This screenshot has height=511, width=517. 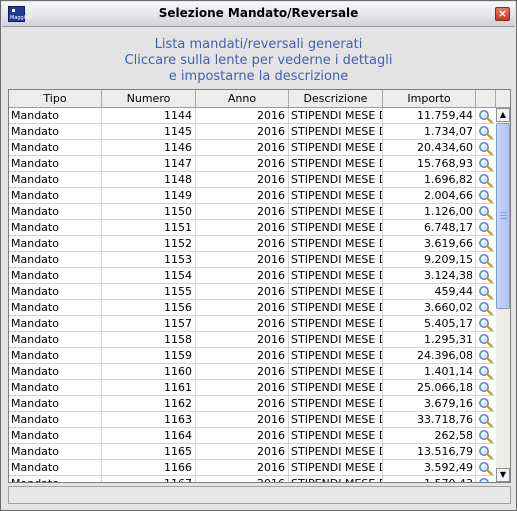 What do you see at coordinates (252, 180) in the screenshot?
I see `table-row: Mandato 1148 2016 STIPENDI MESE DI 1.696,82` at bounding box center [252, 180].